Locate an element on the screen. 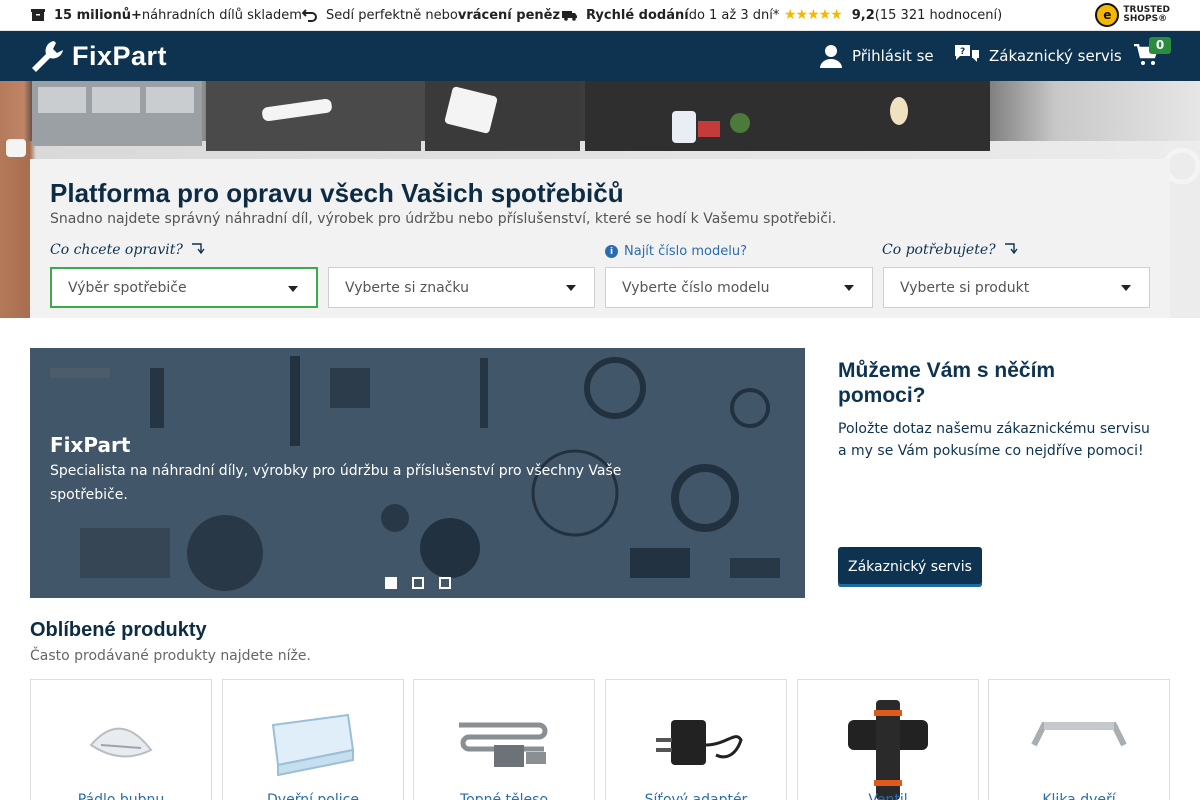  product-card: Ventil is located at coordinates (888, 739).